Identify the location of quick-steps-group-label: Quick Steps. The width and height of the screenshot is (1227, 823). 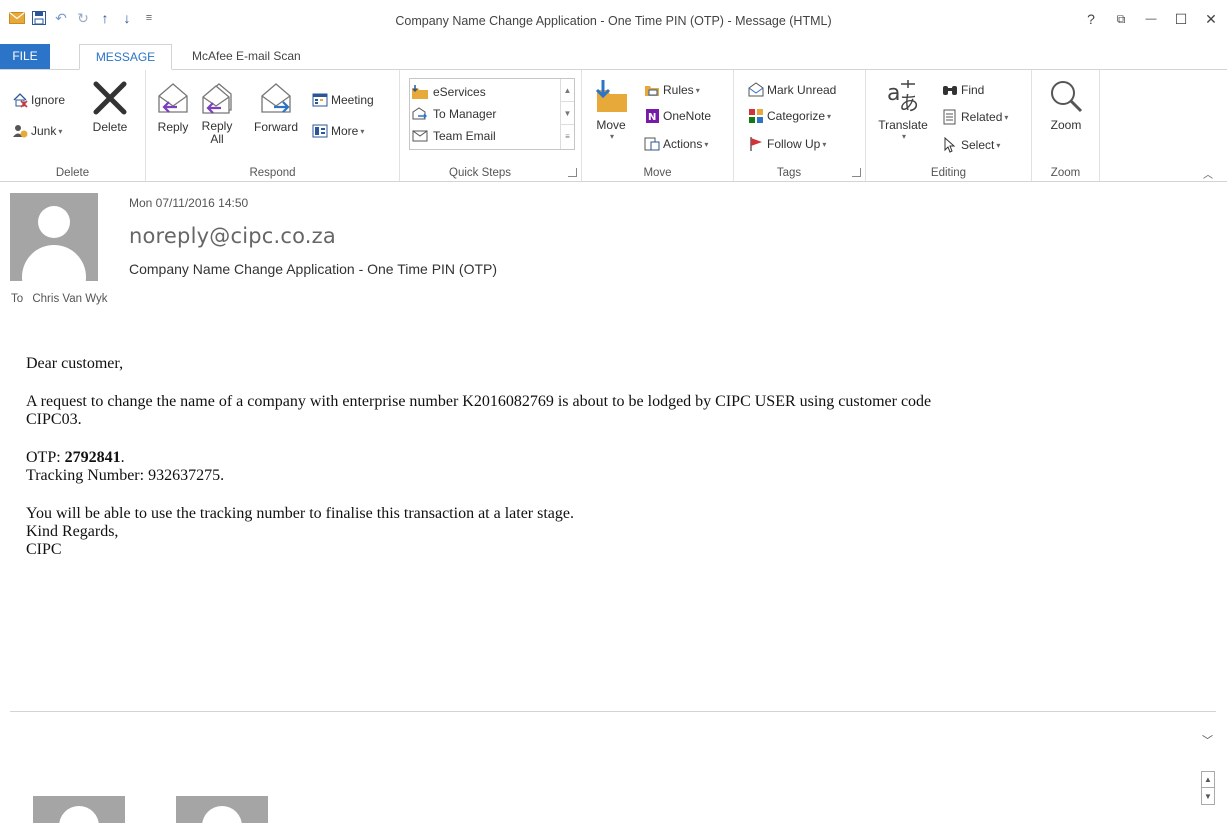
(480, 173).